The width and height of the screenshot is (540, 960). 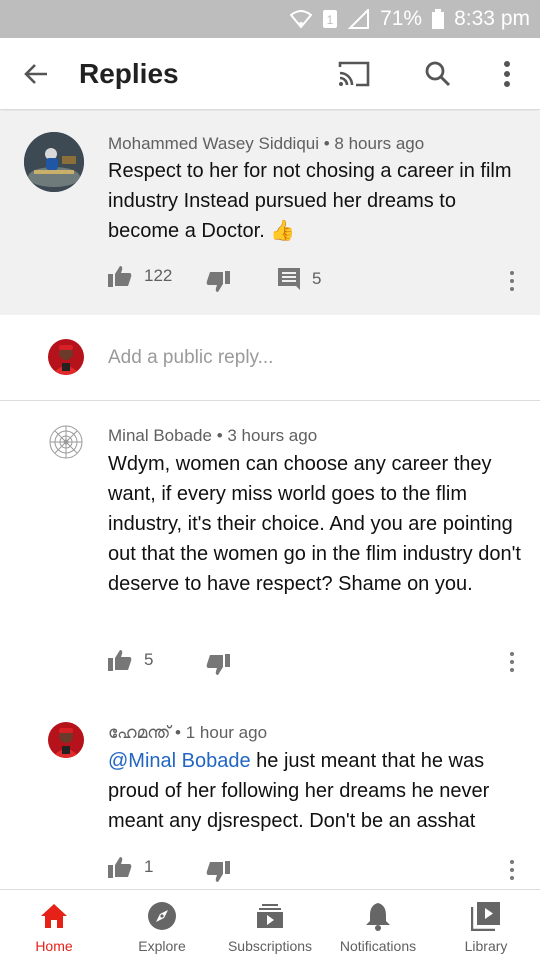 I want to click on more-vert-icon, so click(x=507, y=74).